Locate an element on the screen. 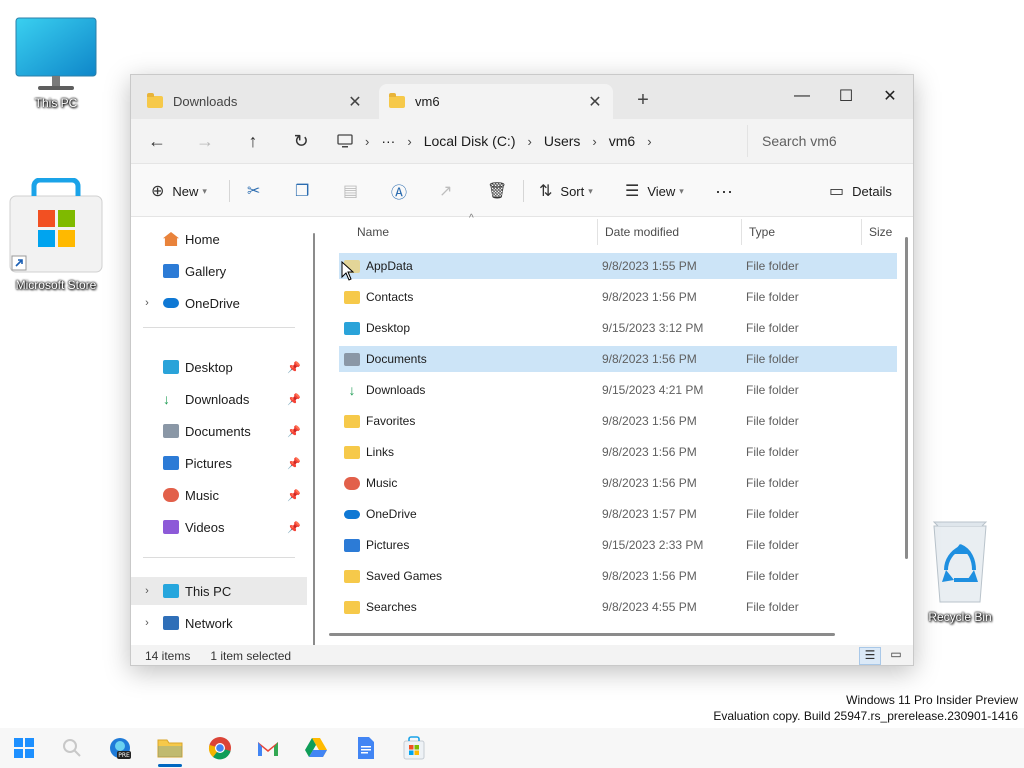  nav-item-onedrive: › OneDrive is located at coordinates (219, 303).